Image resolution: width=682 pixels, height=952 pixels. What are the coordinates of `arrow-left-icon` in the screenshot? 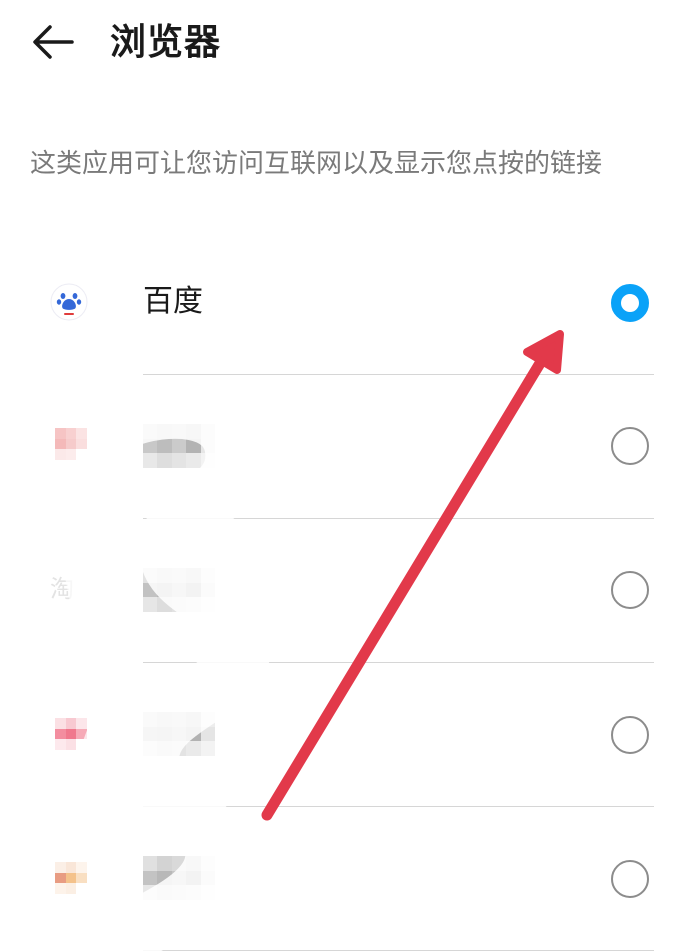 It's located at (53, 42).